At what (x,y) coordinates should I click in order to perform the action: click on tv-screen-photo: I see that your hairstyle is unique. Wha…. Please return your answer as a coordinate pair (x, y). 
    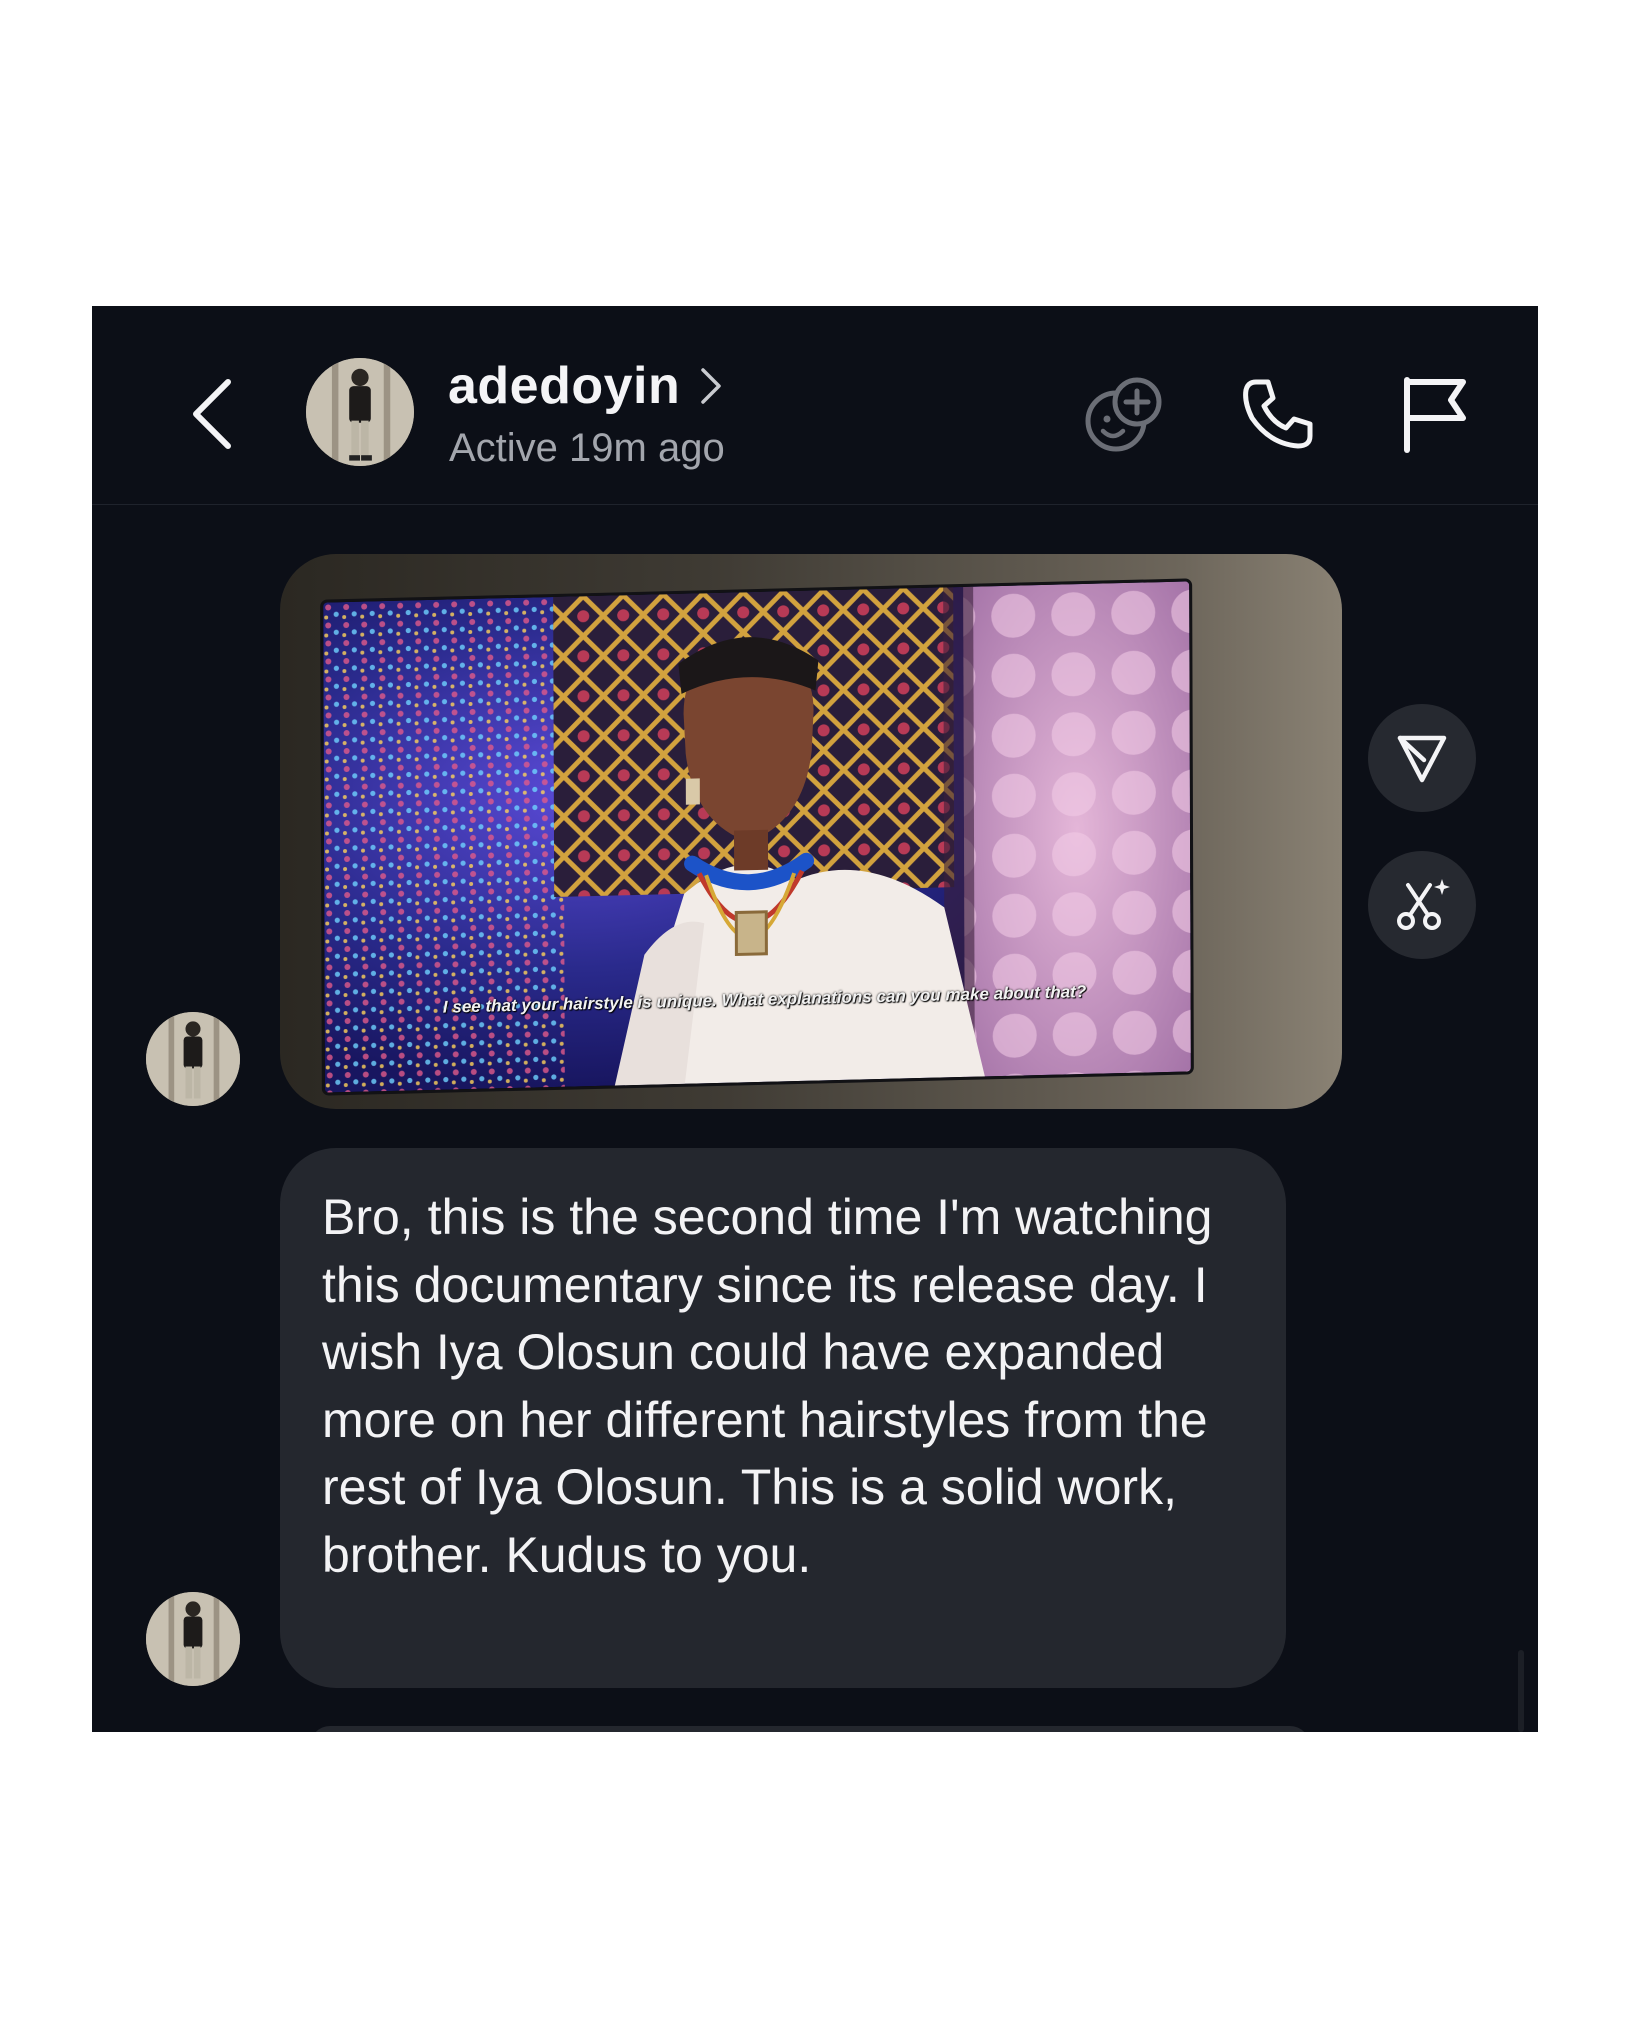
    Looking at the image, I should click on (757, 837).